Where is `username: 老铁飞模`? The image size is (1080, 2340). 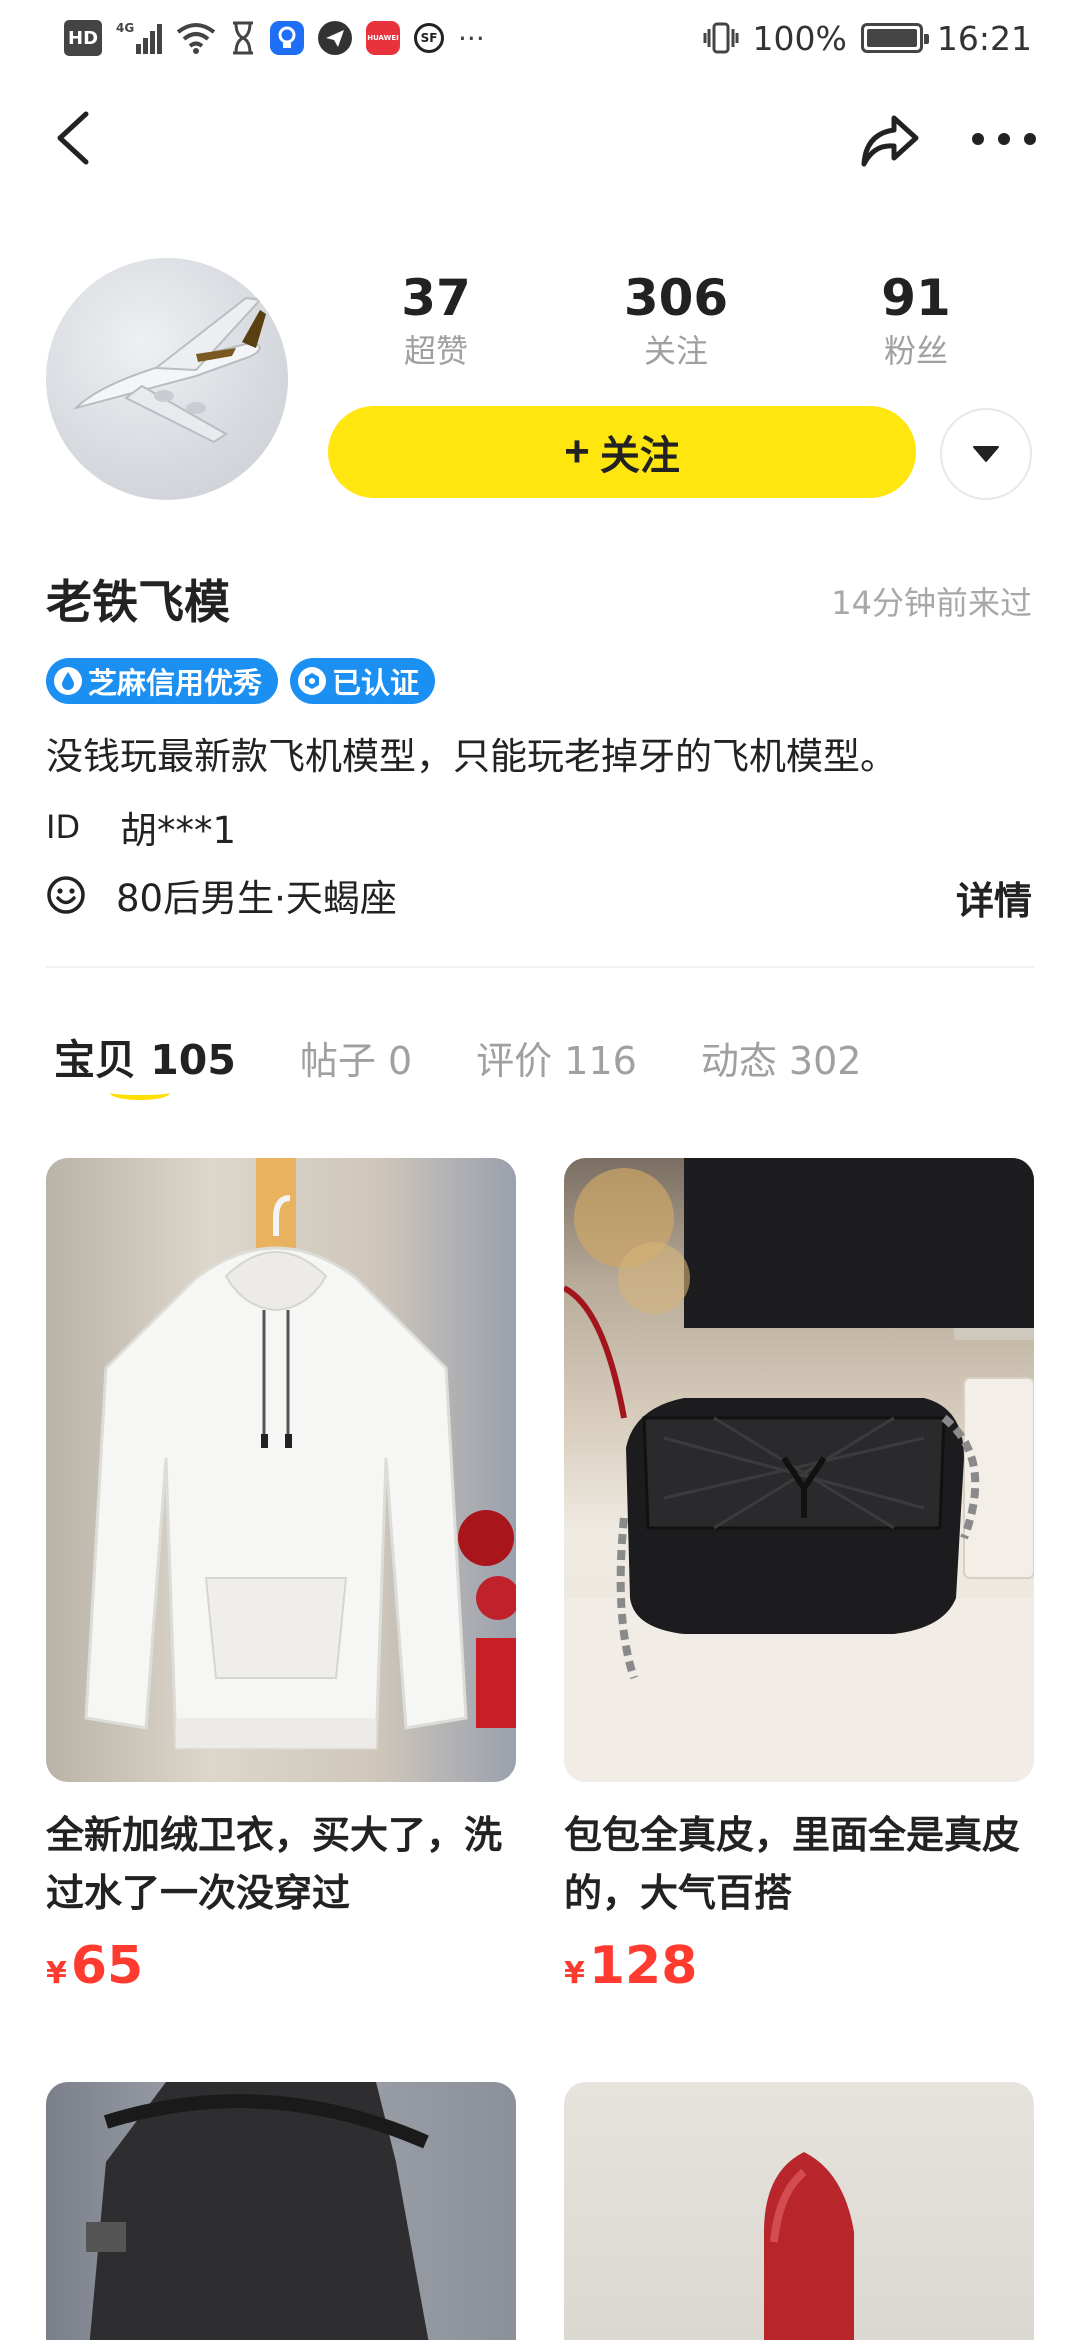 username: 老铁飞模 is located at coordinates (138, 602).